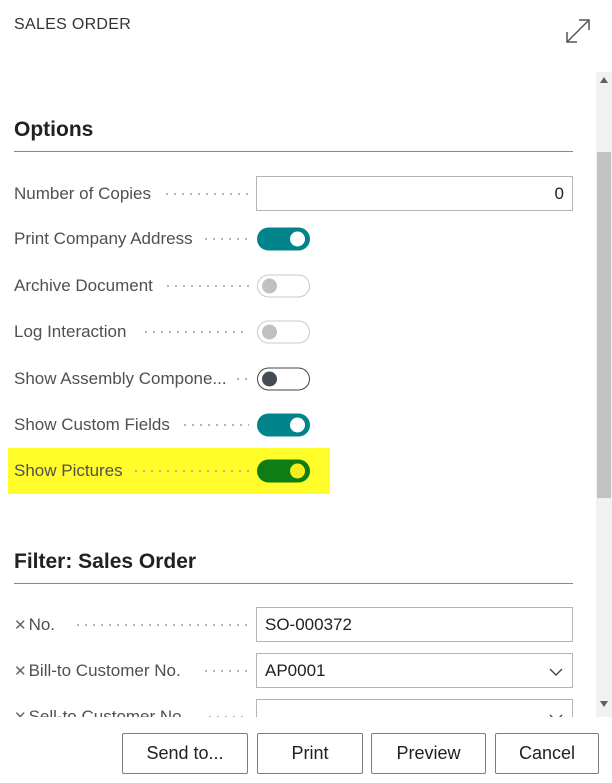 The width and height of the screenshot is (612, 783). I want to click on show-custom-fields-label: Show Custom Fields, so click(92, 424).